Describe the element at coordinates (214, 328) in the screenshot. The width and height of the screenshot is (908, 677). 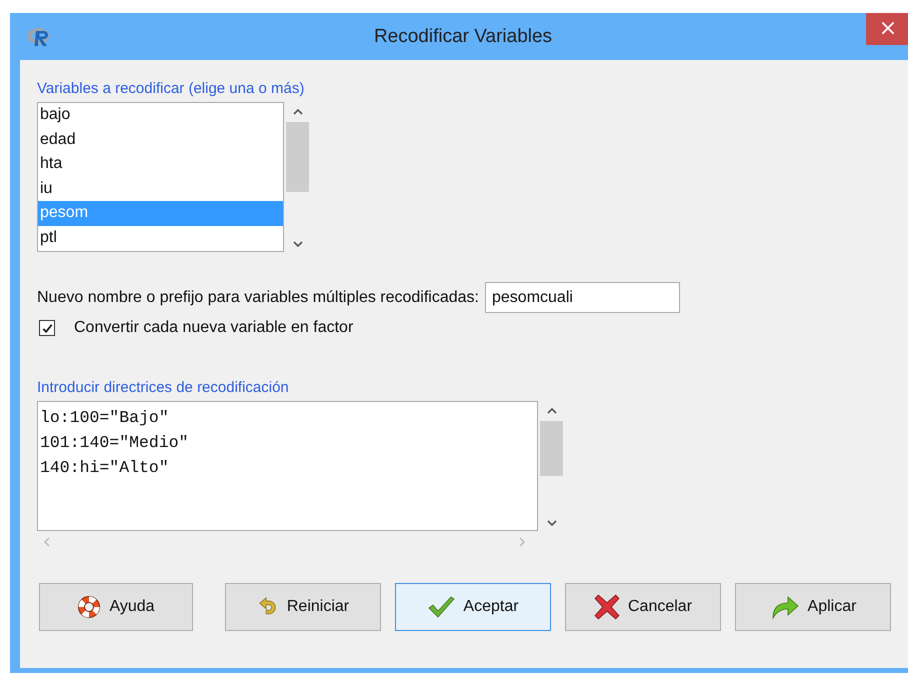
I see `checkbox-label: Convertir cada nueva variable en factor` at that location.